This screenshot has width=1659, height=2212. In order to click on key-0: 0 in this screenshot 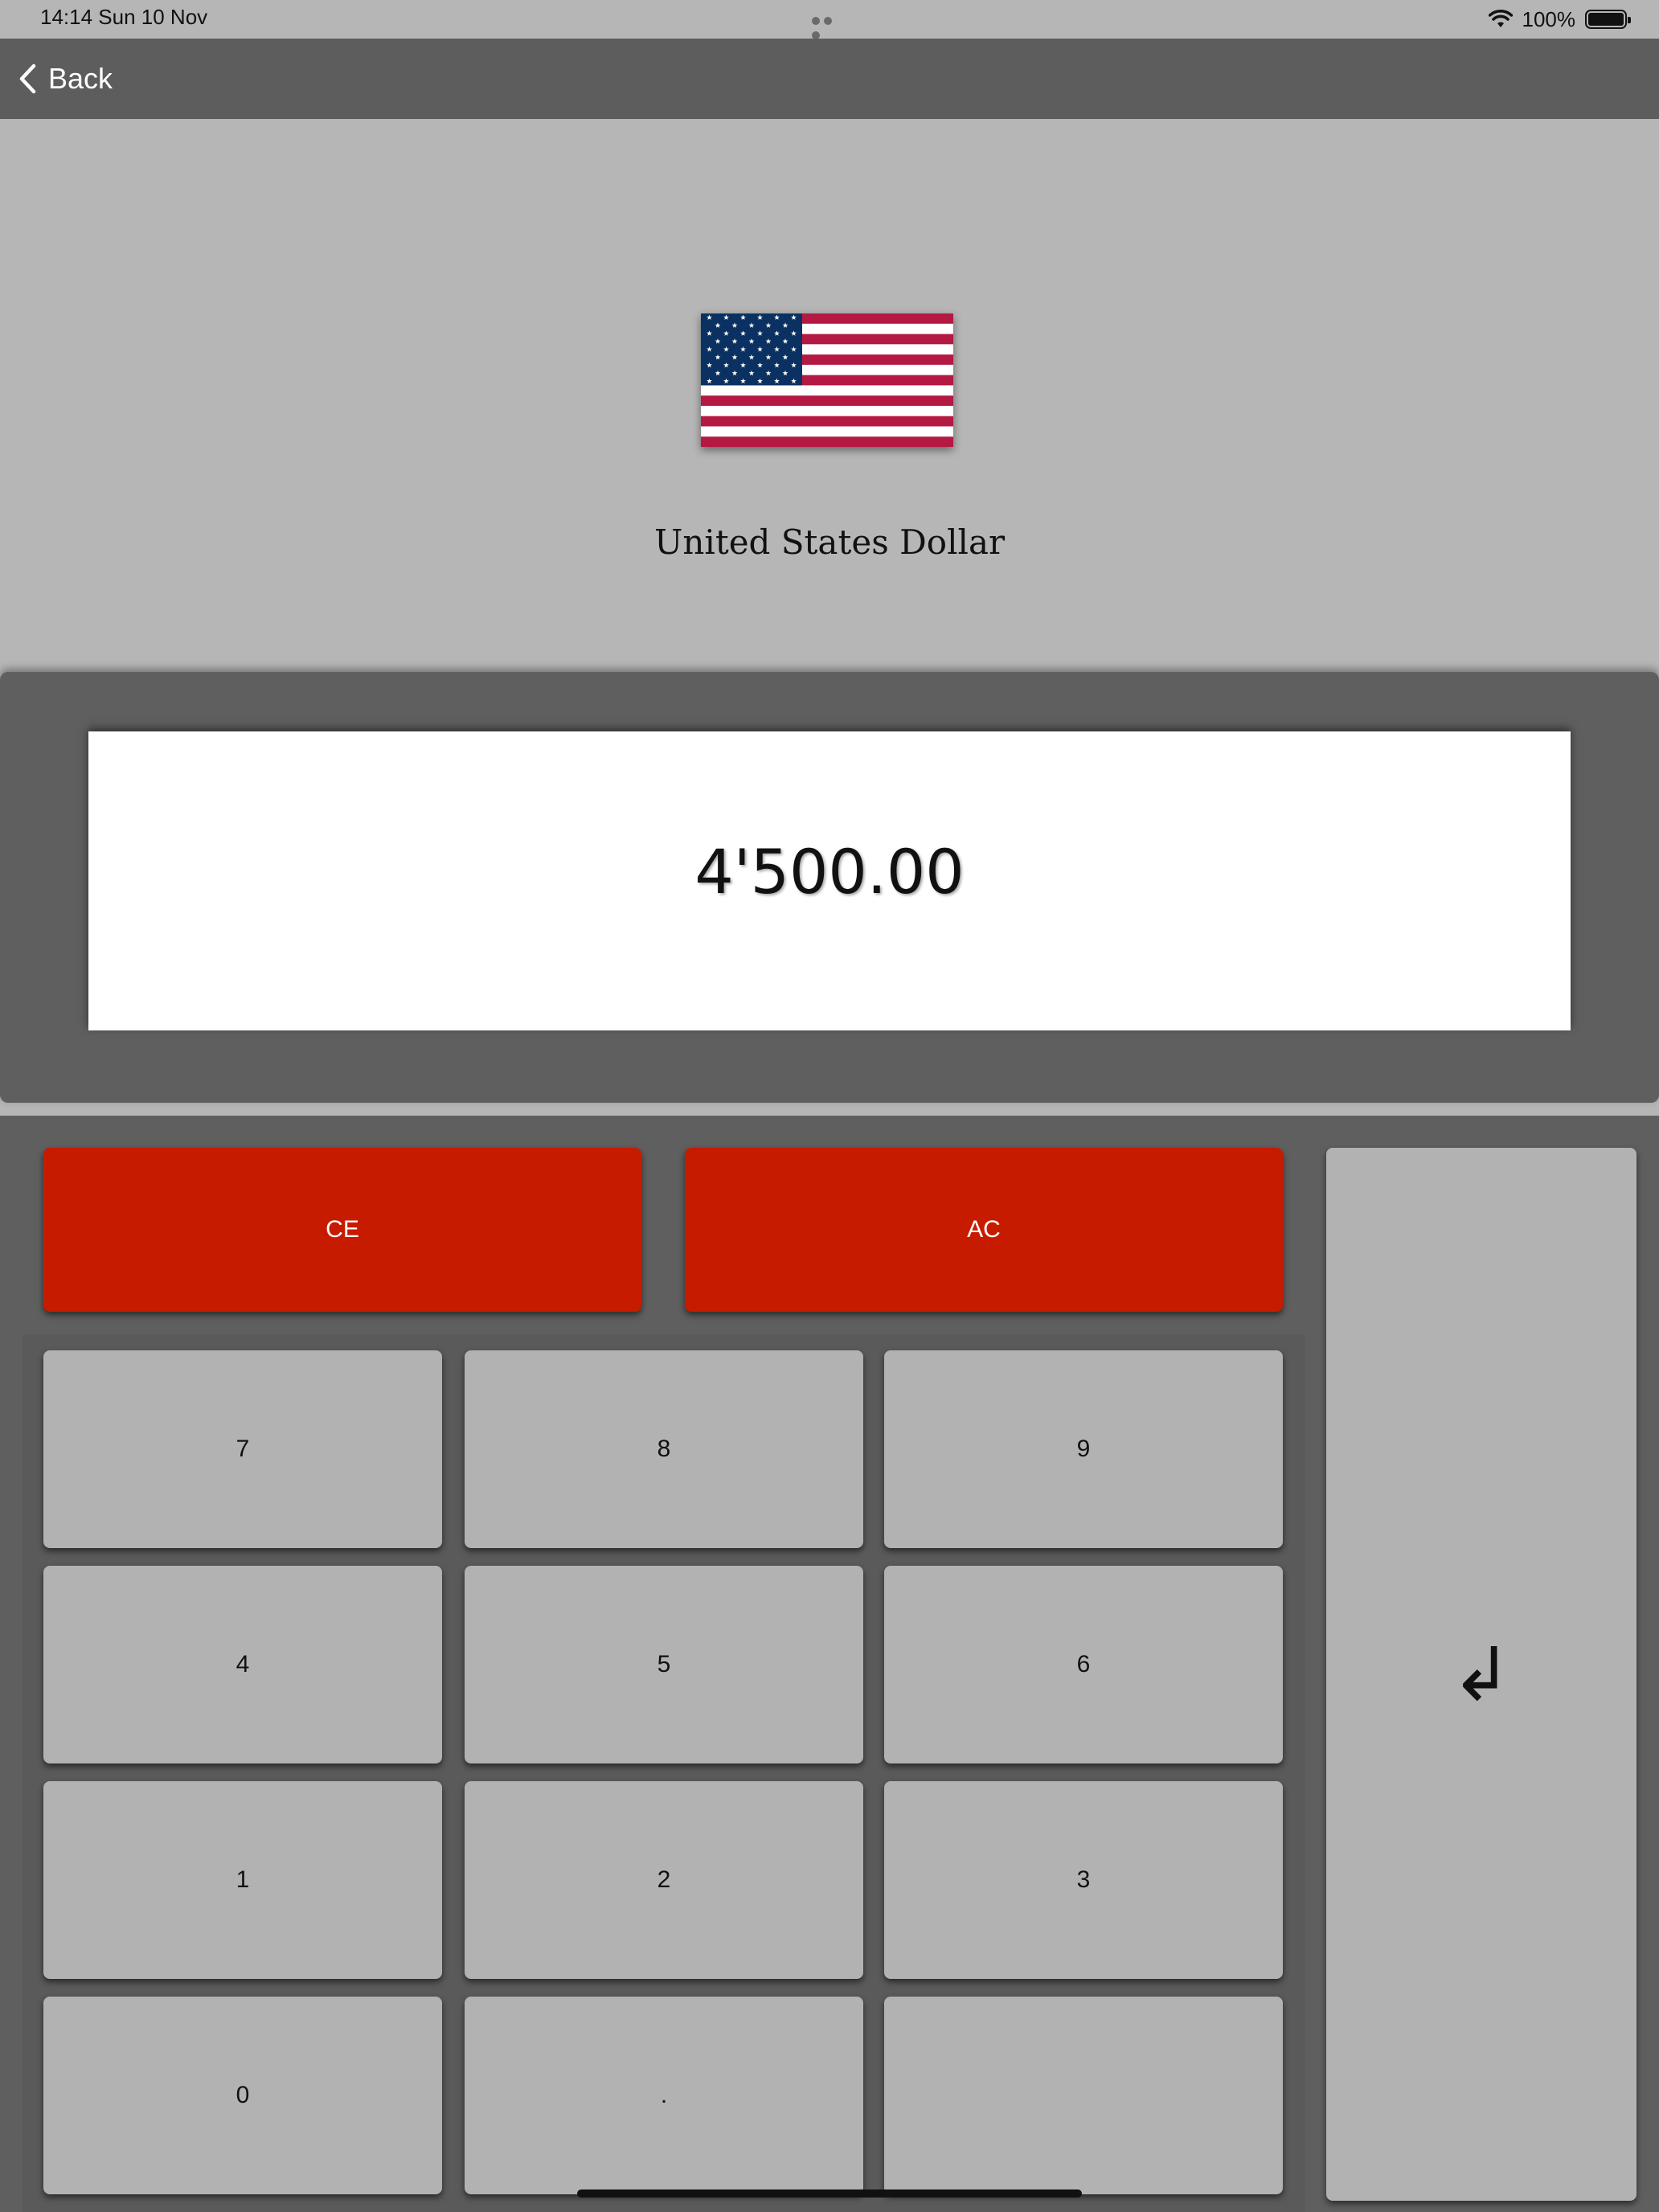, I will do `click(243, 2095)`.